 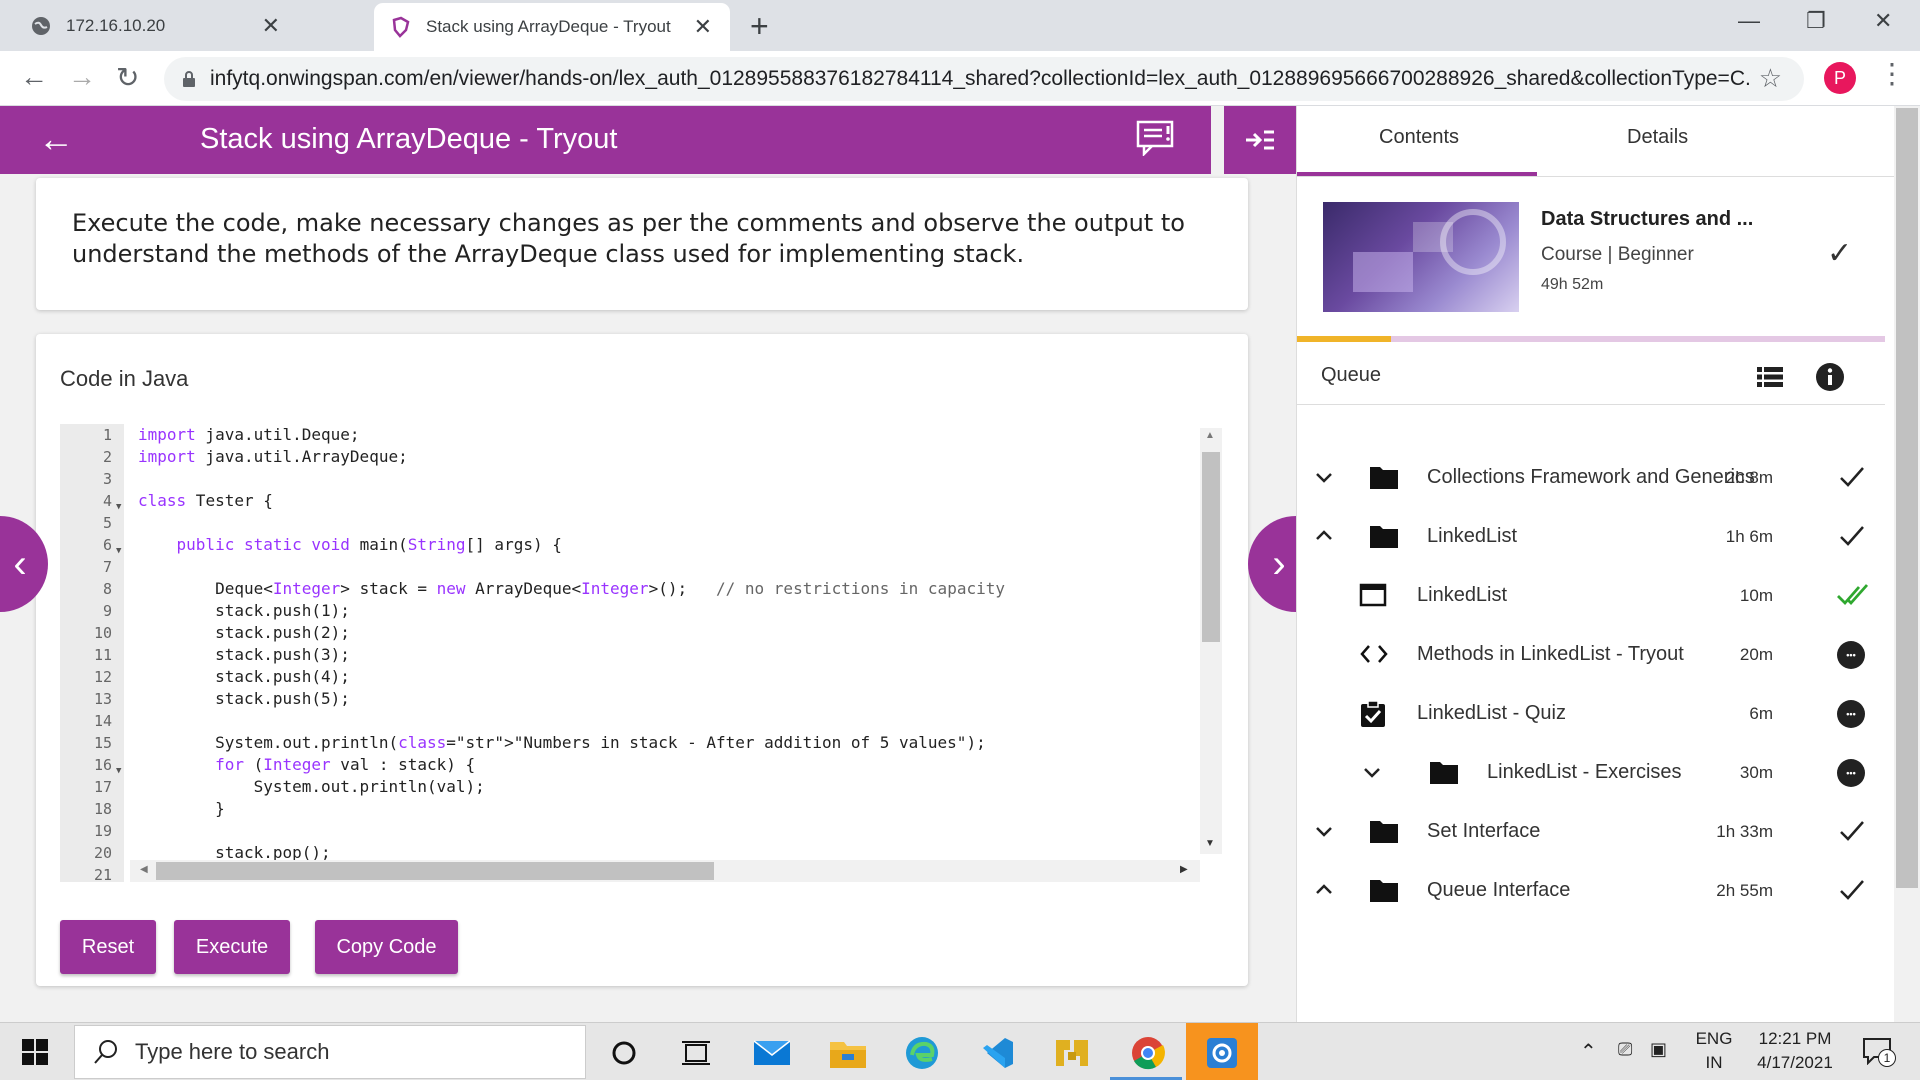 What do you see at coordinates (630, 457) in the screenshot?
I see `code-line: 2 import java.util.ArrayDeque;` at bounding box center [630, 457].